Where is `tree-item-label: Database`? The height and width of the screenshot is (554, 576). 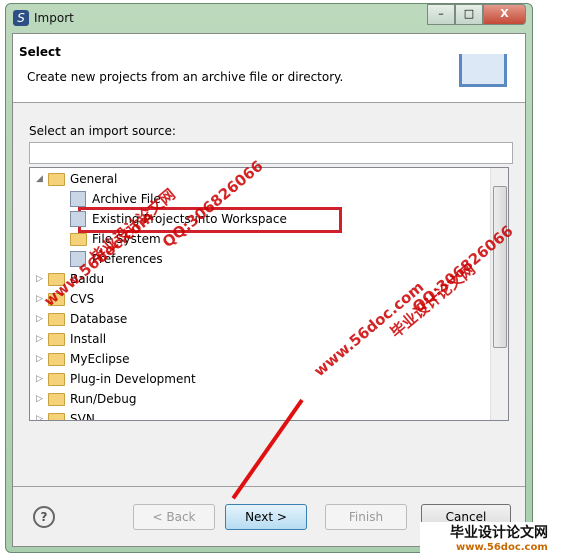 tree-item-label: Database is located at coordinates (99, 319).